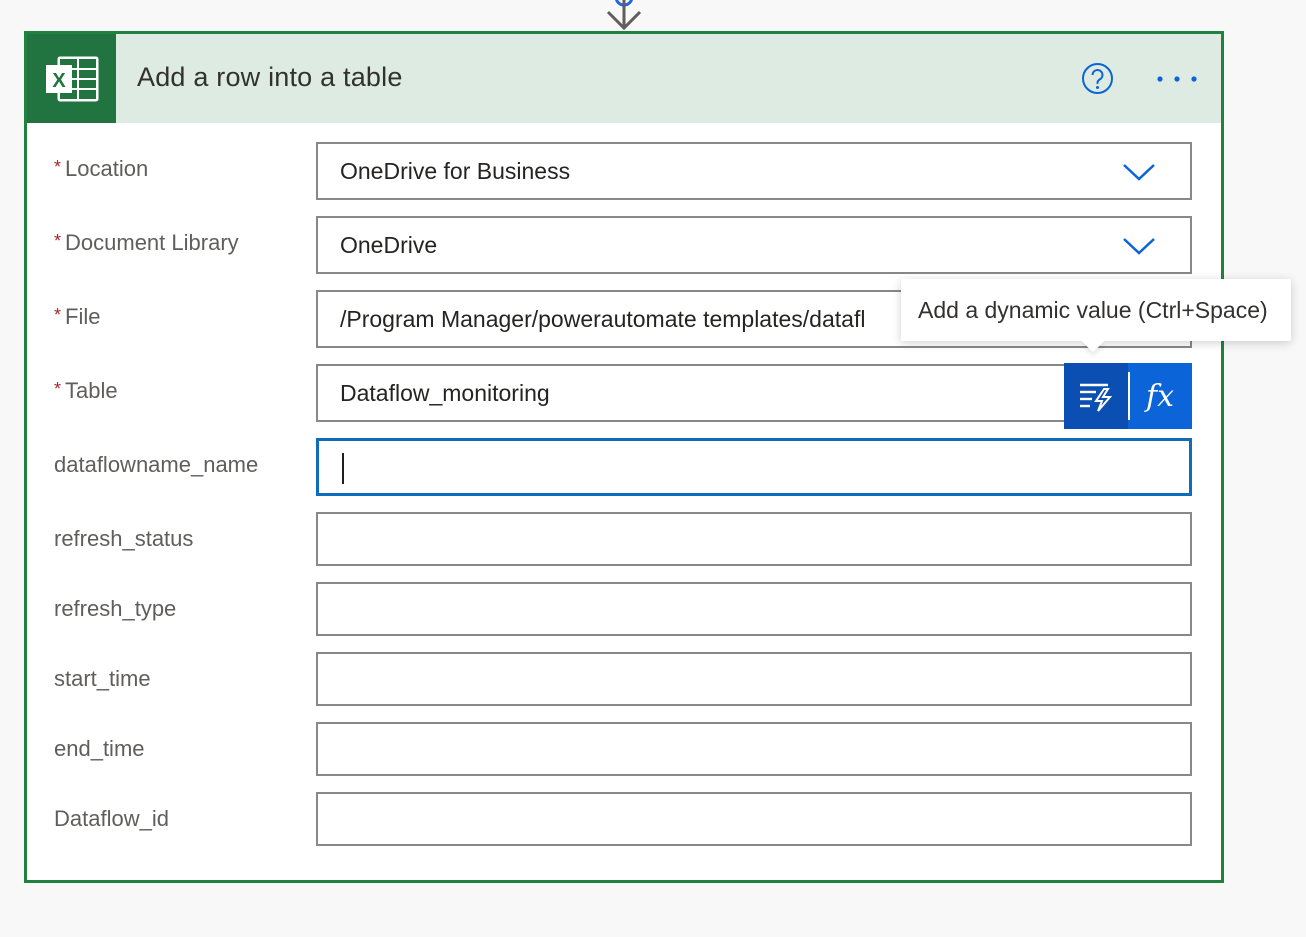  Describe the element at coordinates (1129, 396) in the screenshot. I see `button-divider` at that location.